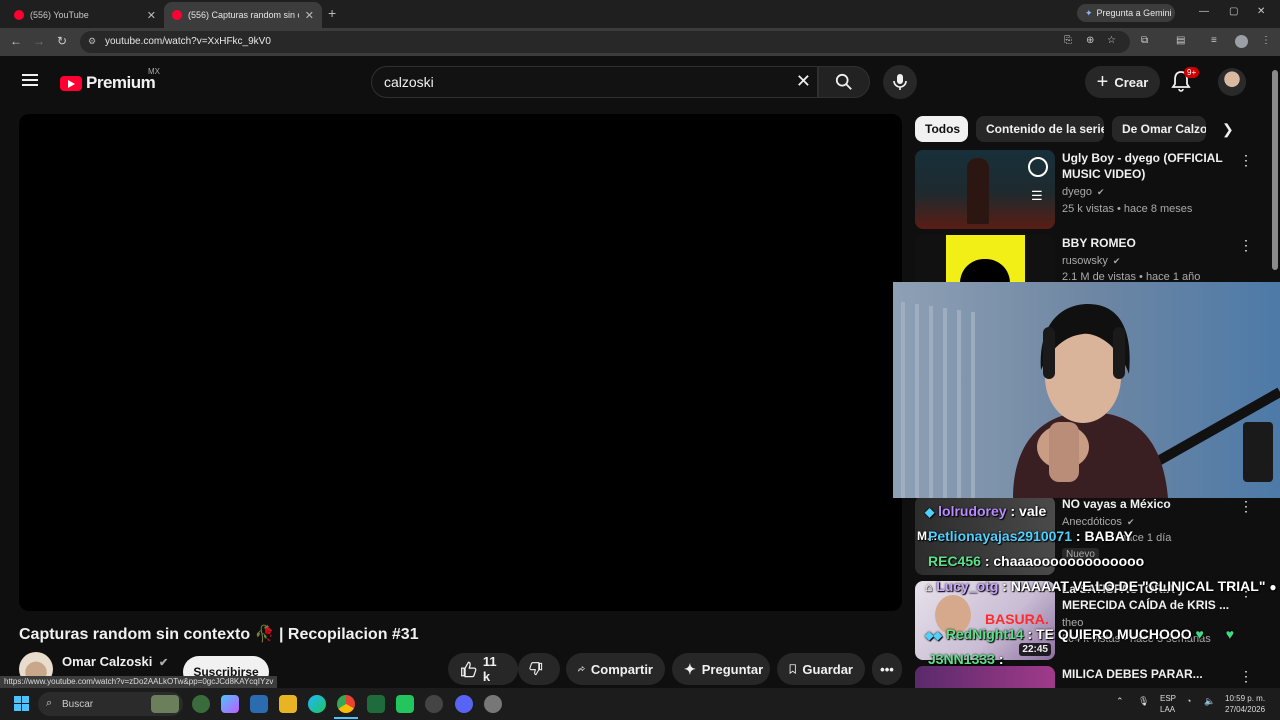  I want to click on watch-later-icon, so click(1038, 167).